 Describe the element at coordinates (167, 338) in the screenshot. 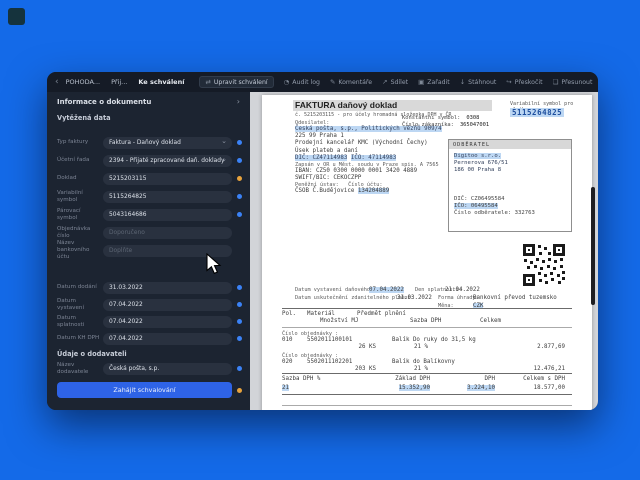

I see `vat-date-input: 07.04.2022` at that location.